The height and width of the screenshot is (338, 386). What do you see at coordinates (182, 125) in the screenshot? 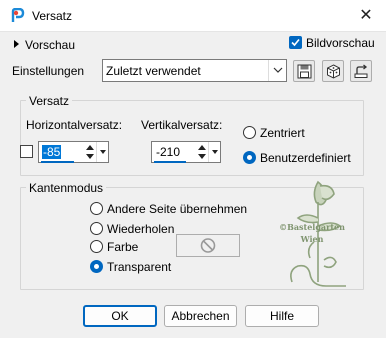
I see `vertical-offset-label: Vertikalversatz:` at bounding box center [182, 125].